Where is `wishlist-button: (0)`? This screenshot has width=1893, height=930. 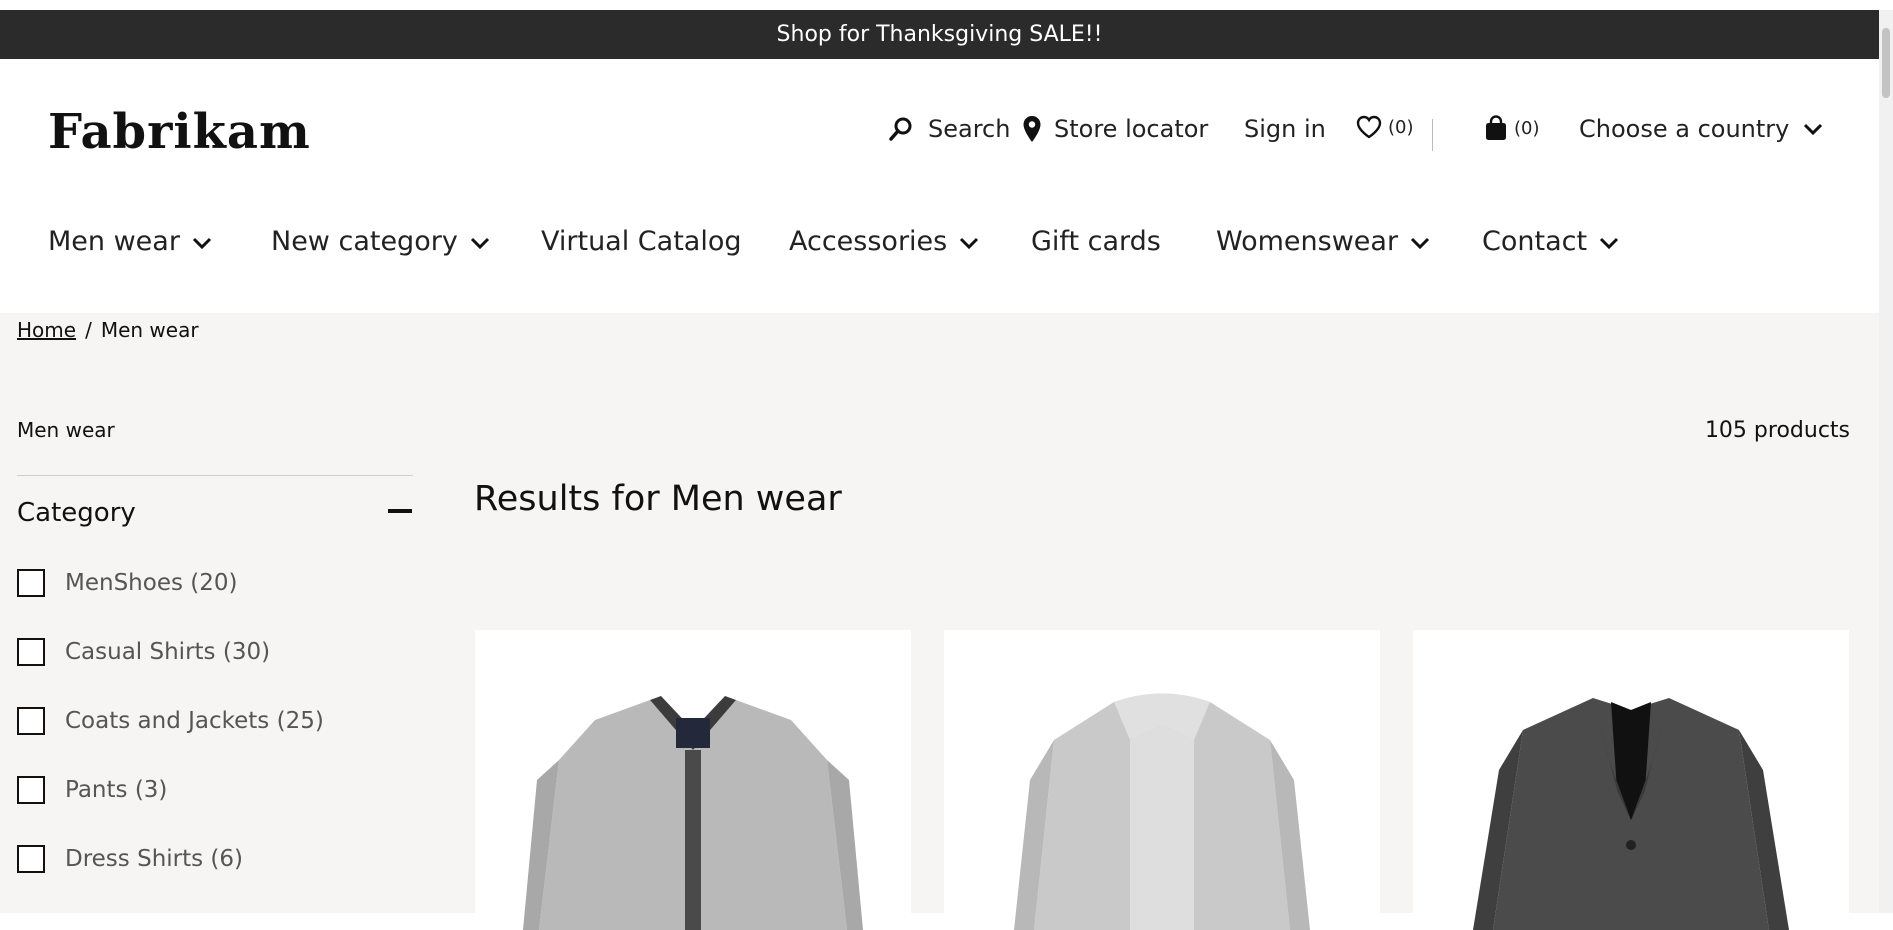 wishlist-button: (0) is located at coordinates (1385, 127).